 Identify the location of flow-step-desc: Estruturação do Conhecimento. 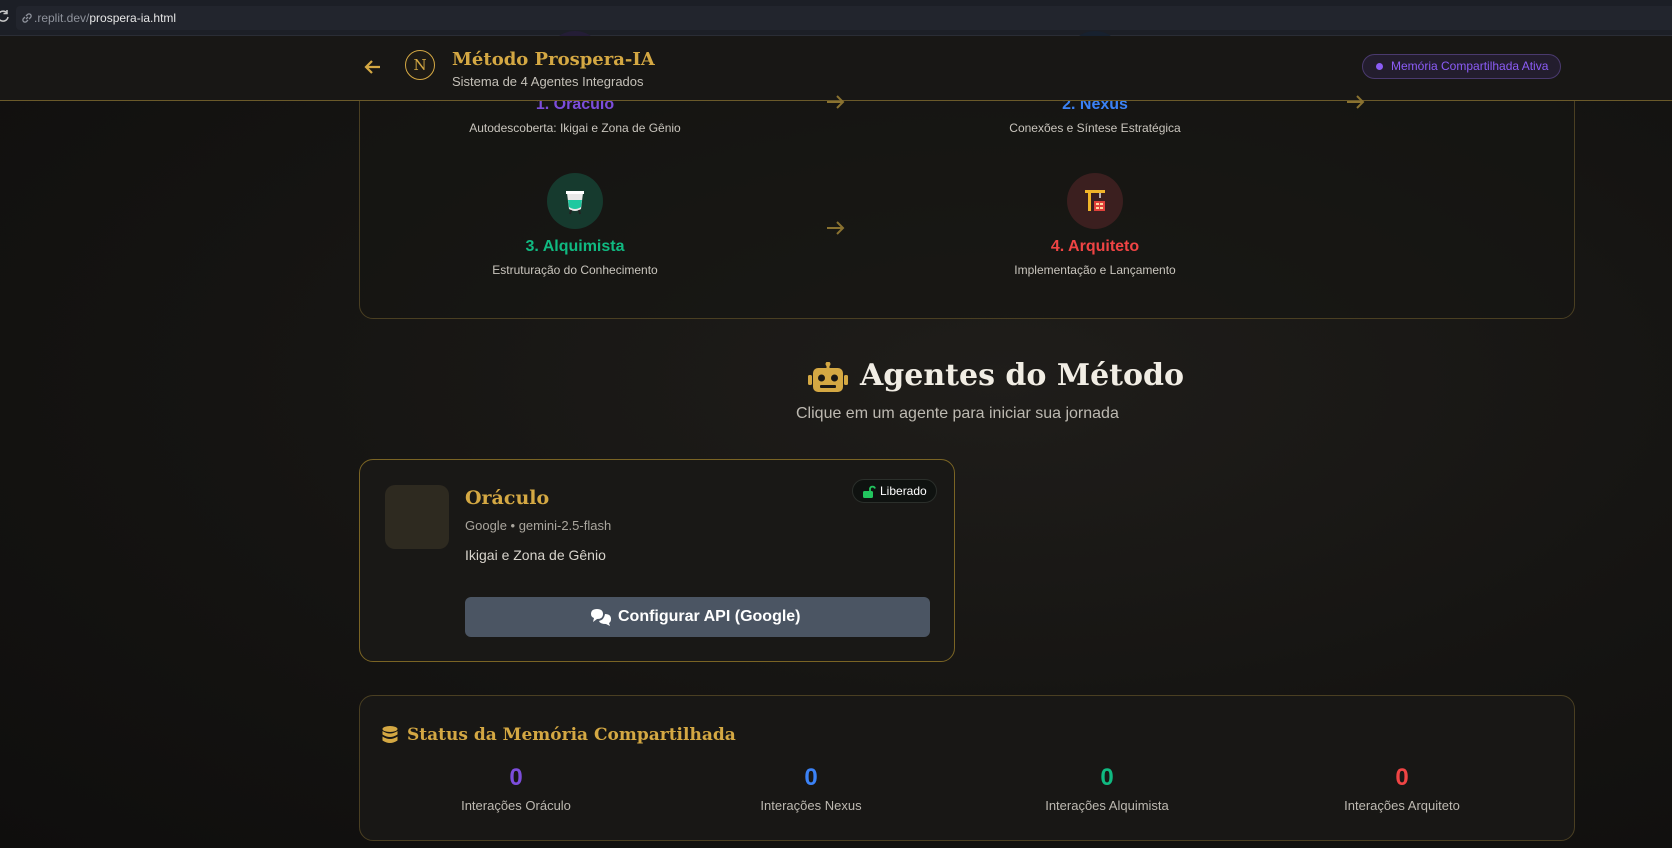
(575, 270).